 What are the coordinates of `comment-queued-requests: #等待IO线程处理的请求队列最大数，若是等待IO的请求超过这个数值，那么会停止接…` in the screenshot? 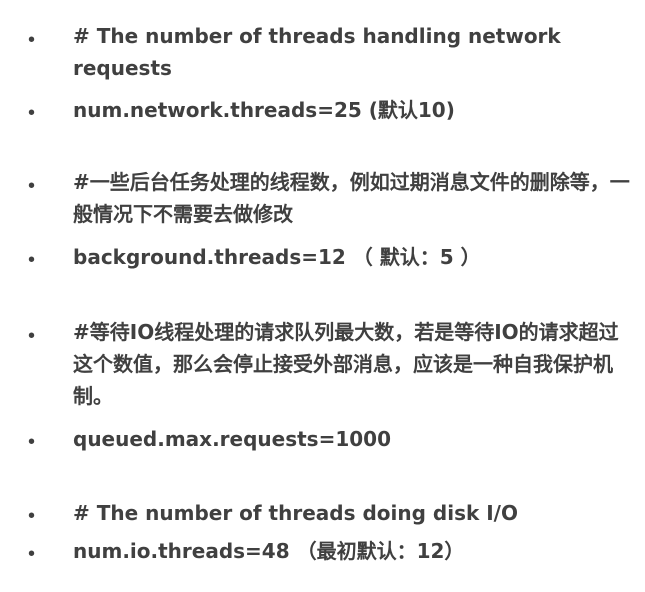 It's located at (346, 364).